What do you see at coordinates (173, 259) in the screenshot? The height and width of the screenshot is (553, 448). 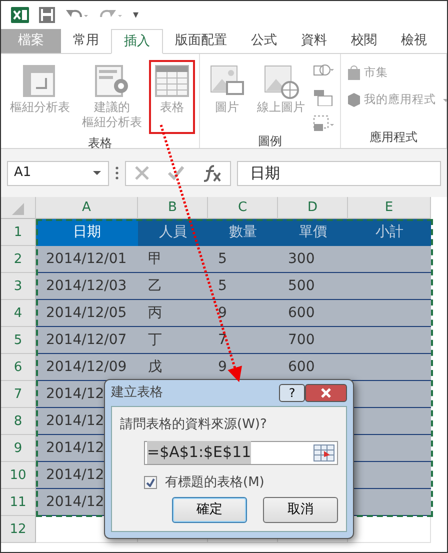 I see `table-cell: 甲` at bounding box center [173, 259].